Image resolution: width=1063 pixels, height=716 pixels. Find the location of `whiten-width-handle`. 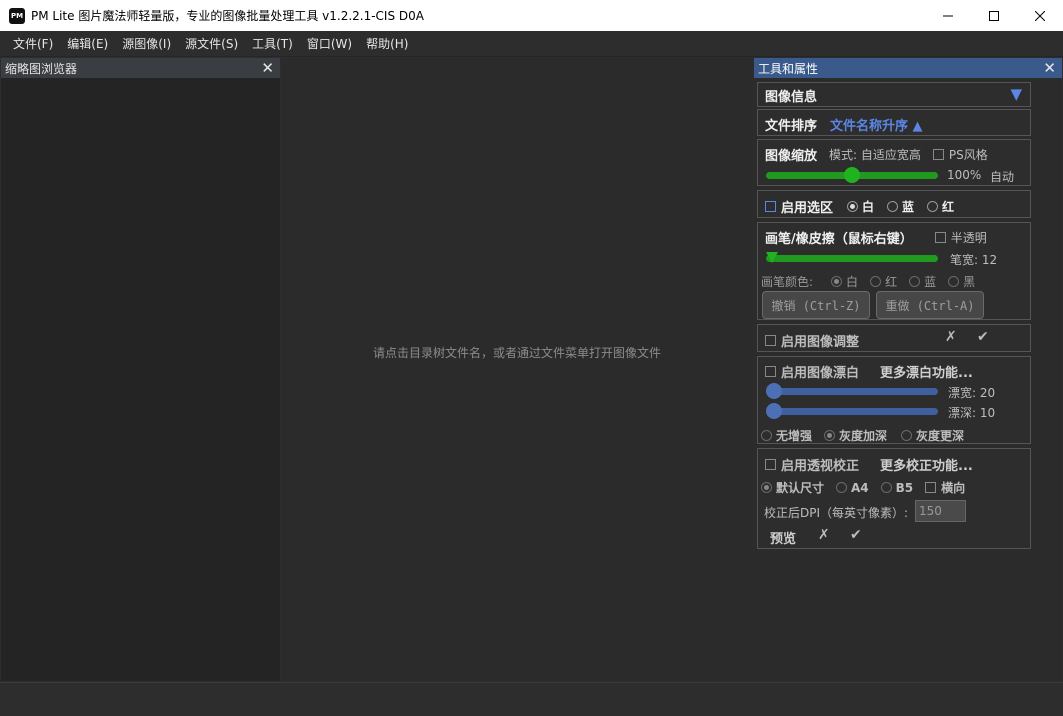

whiten-width-handle is located at coordinates (774, 391).